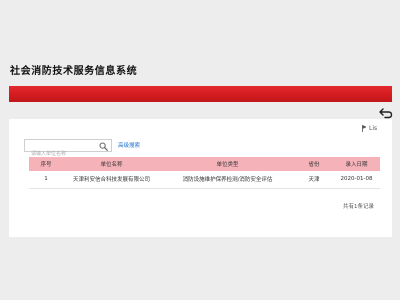  I want to click on col-header-entry-date: 录入日期, so click(356, 164).